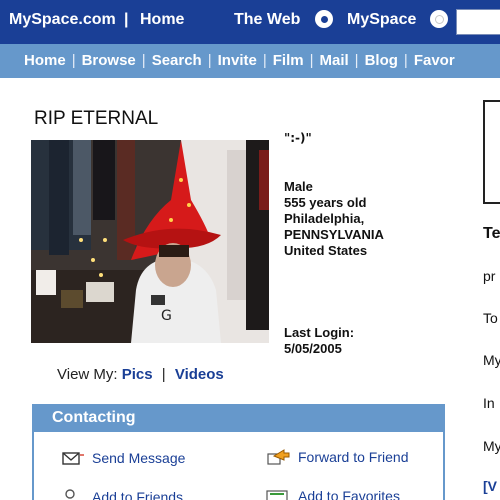 This screenshot has width=500, height=500. Describe the element at coordinates (324, 19) in the screenshot. I see `search-the-web-radio` at that location.